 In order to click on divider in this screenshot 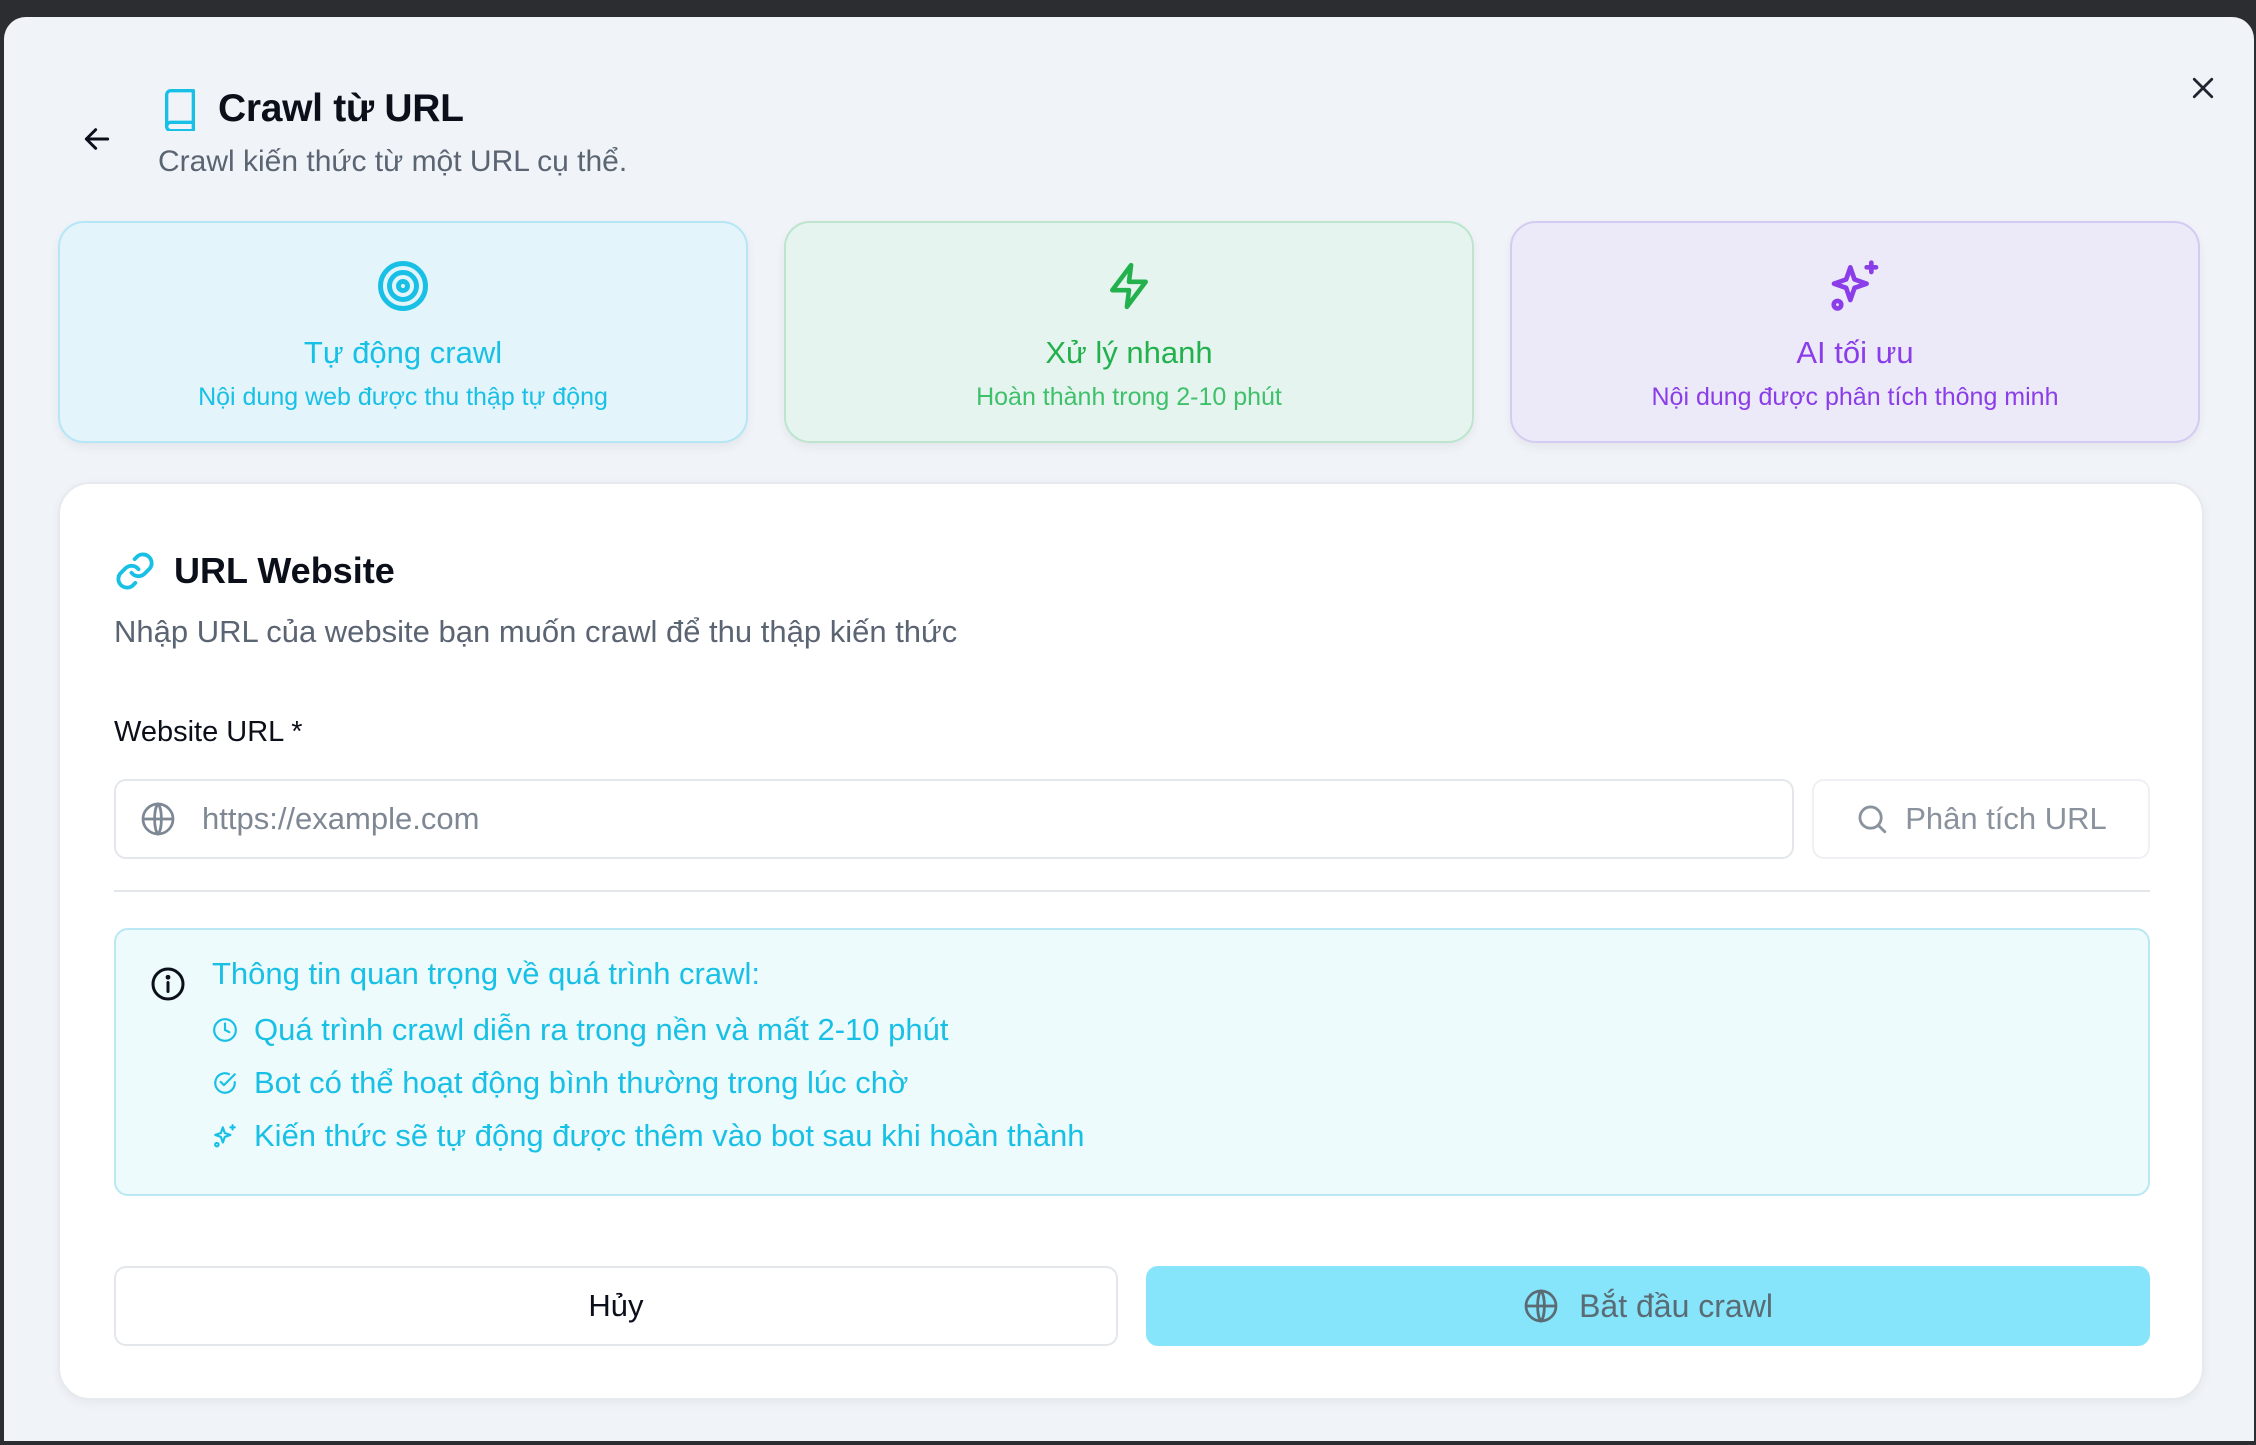, I will do `click(1132, 891)`.